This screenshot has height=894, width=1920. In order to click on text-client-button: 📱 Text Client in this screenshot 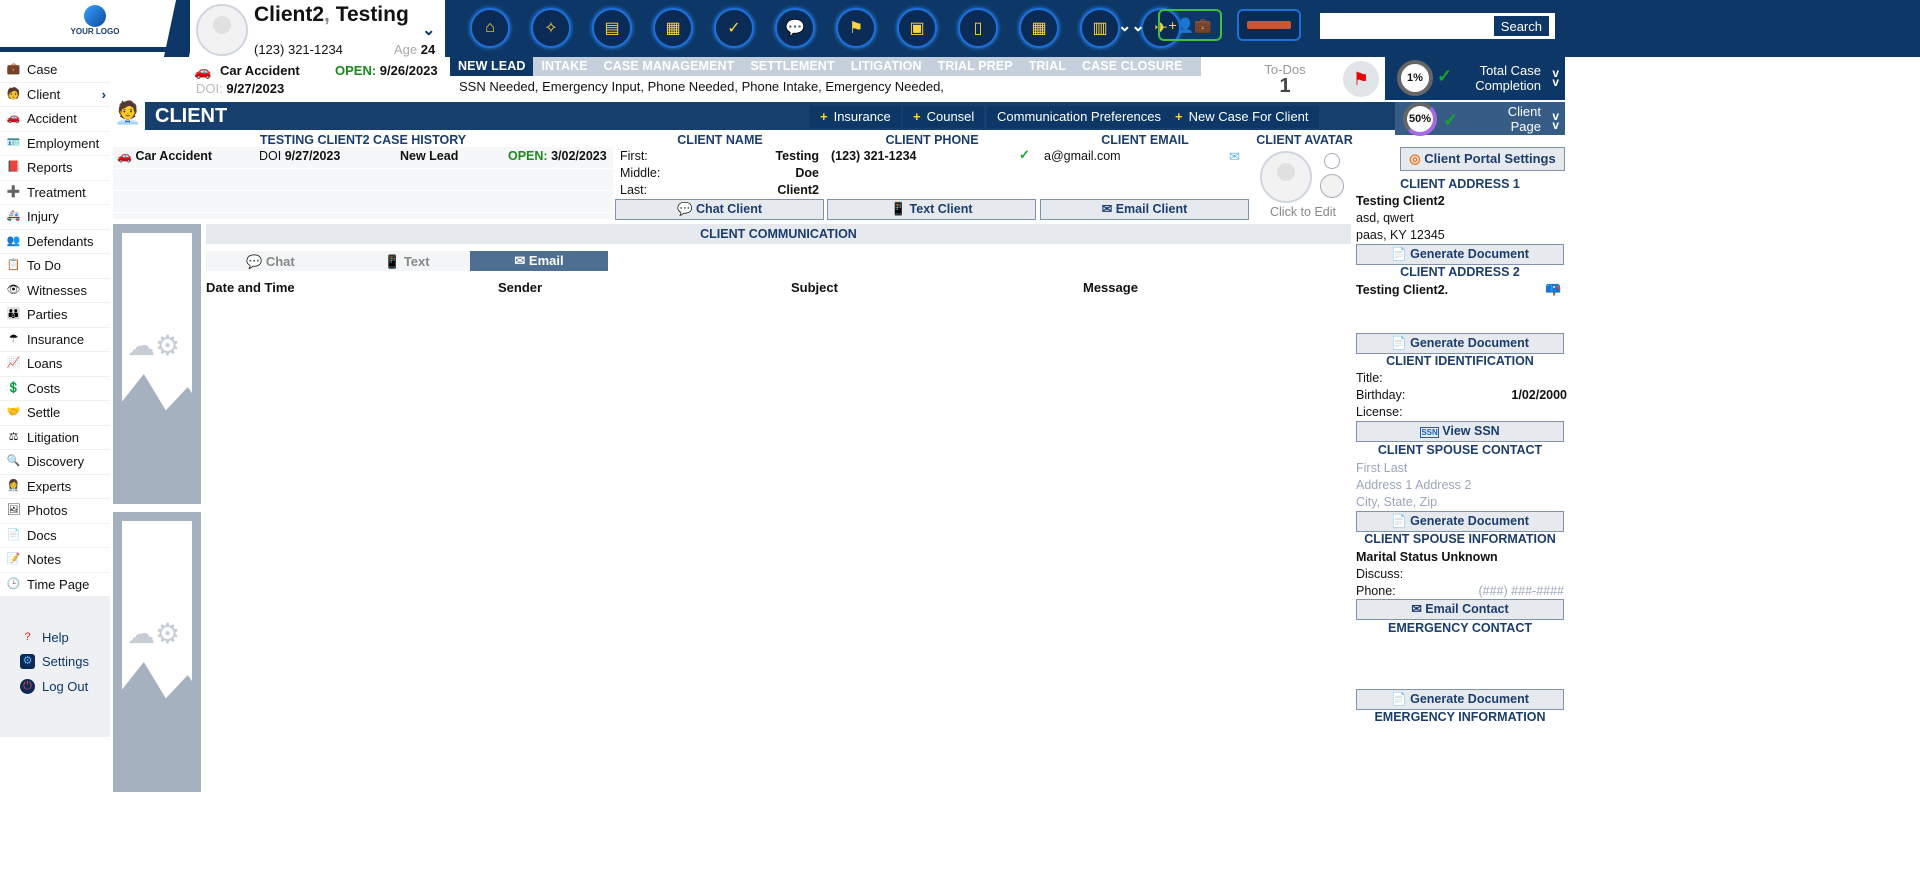, I will do `click(931, 209)`.